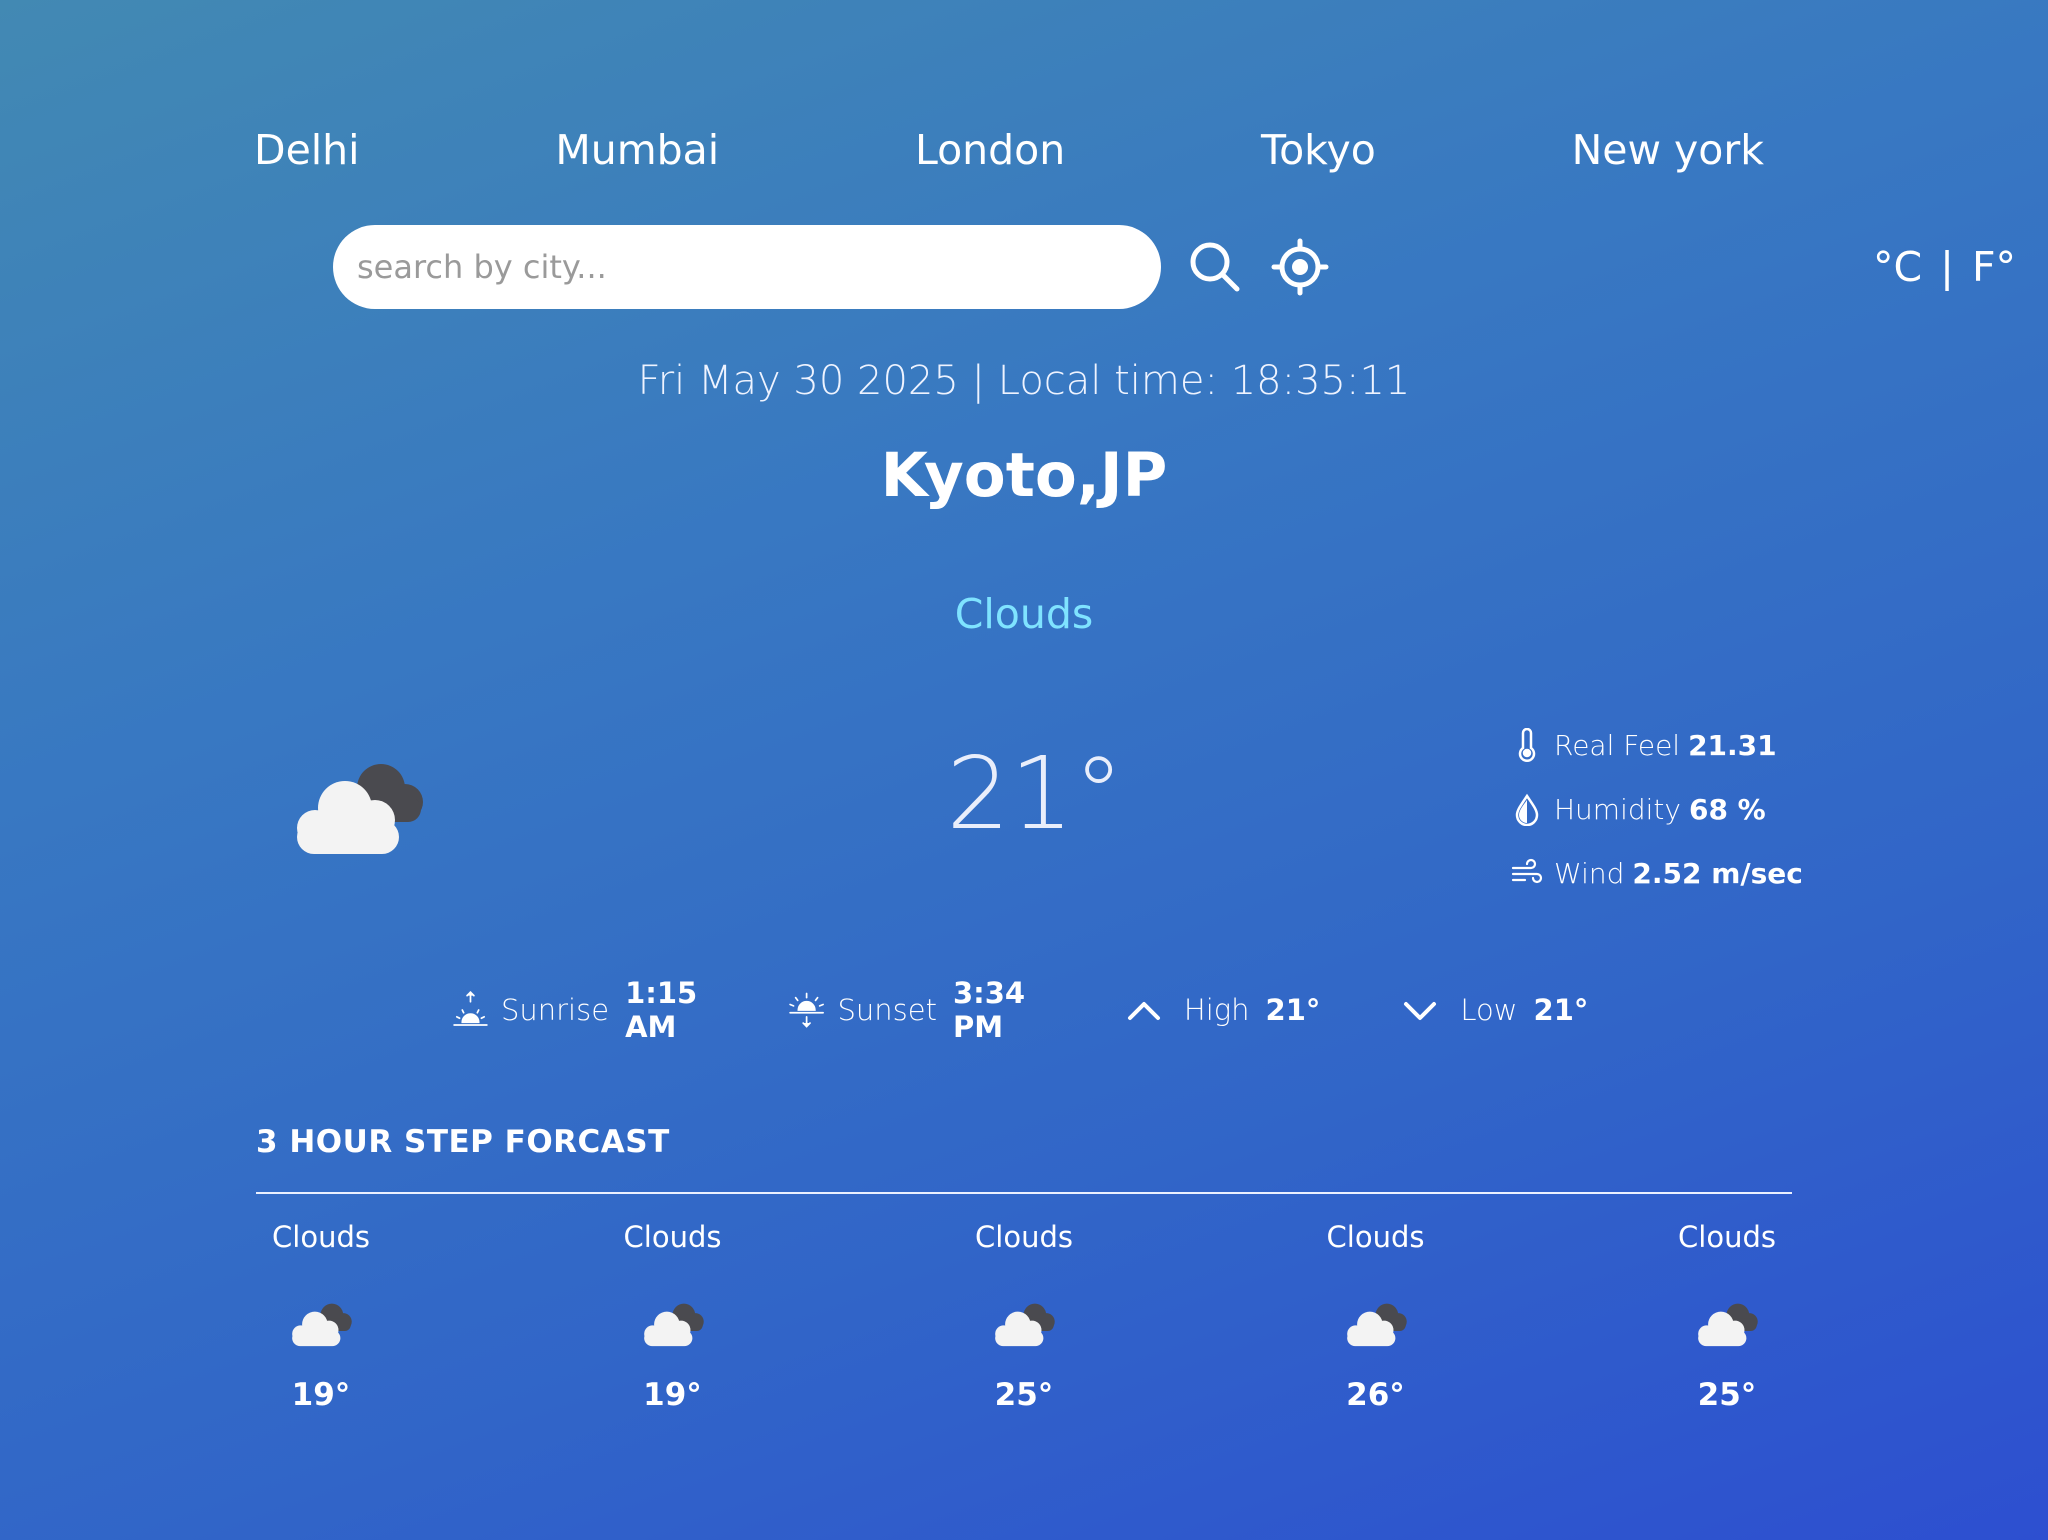 The image size is (2048, 1540). Describe the element at coordinates (747, 267) in the screenshot. I see `search-input` at that location.